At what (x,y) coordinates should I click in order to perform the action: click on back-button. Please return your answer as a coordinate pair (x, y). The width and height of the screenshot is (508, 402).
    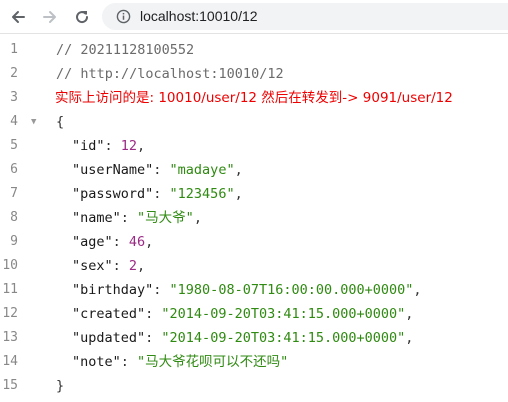
    Looking at the image, I should click on (18, 17).